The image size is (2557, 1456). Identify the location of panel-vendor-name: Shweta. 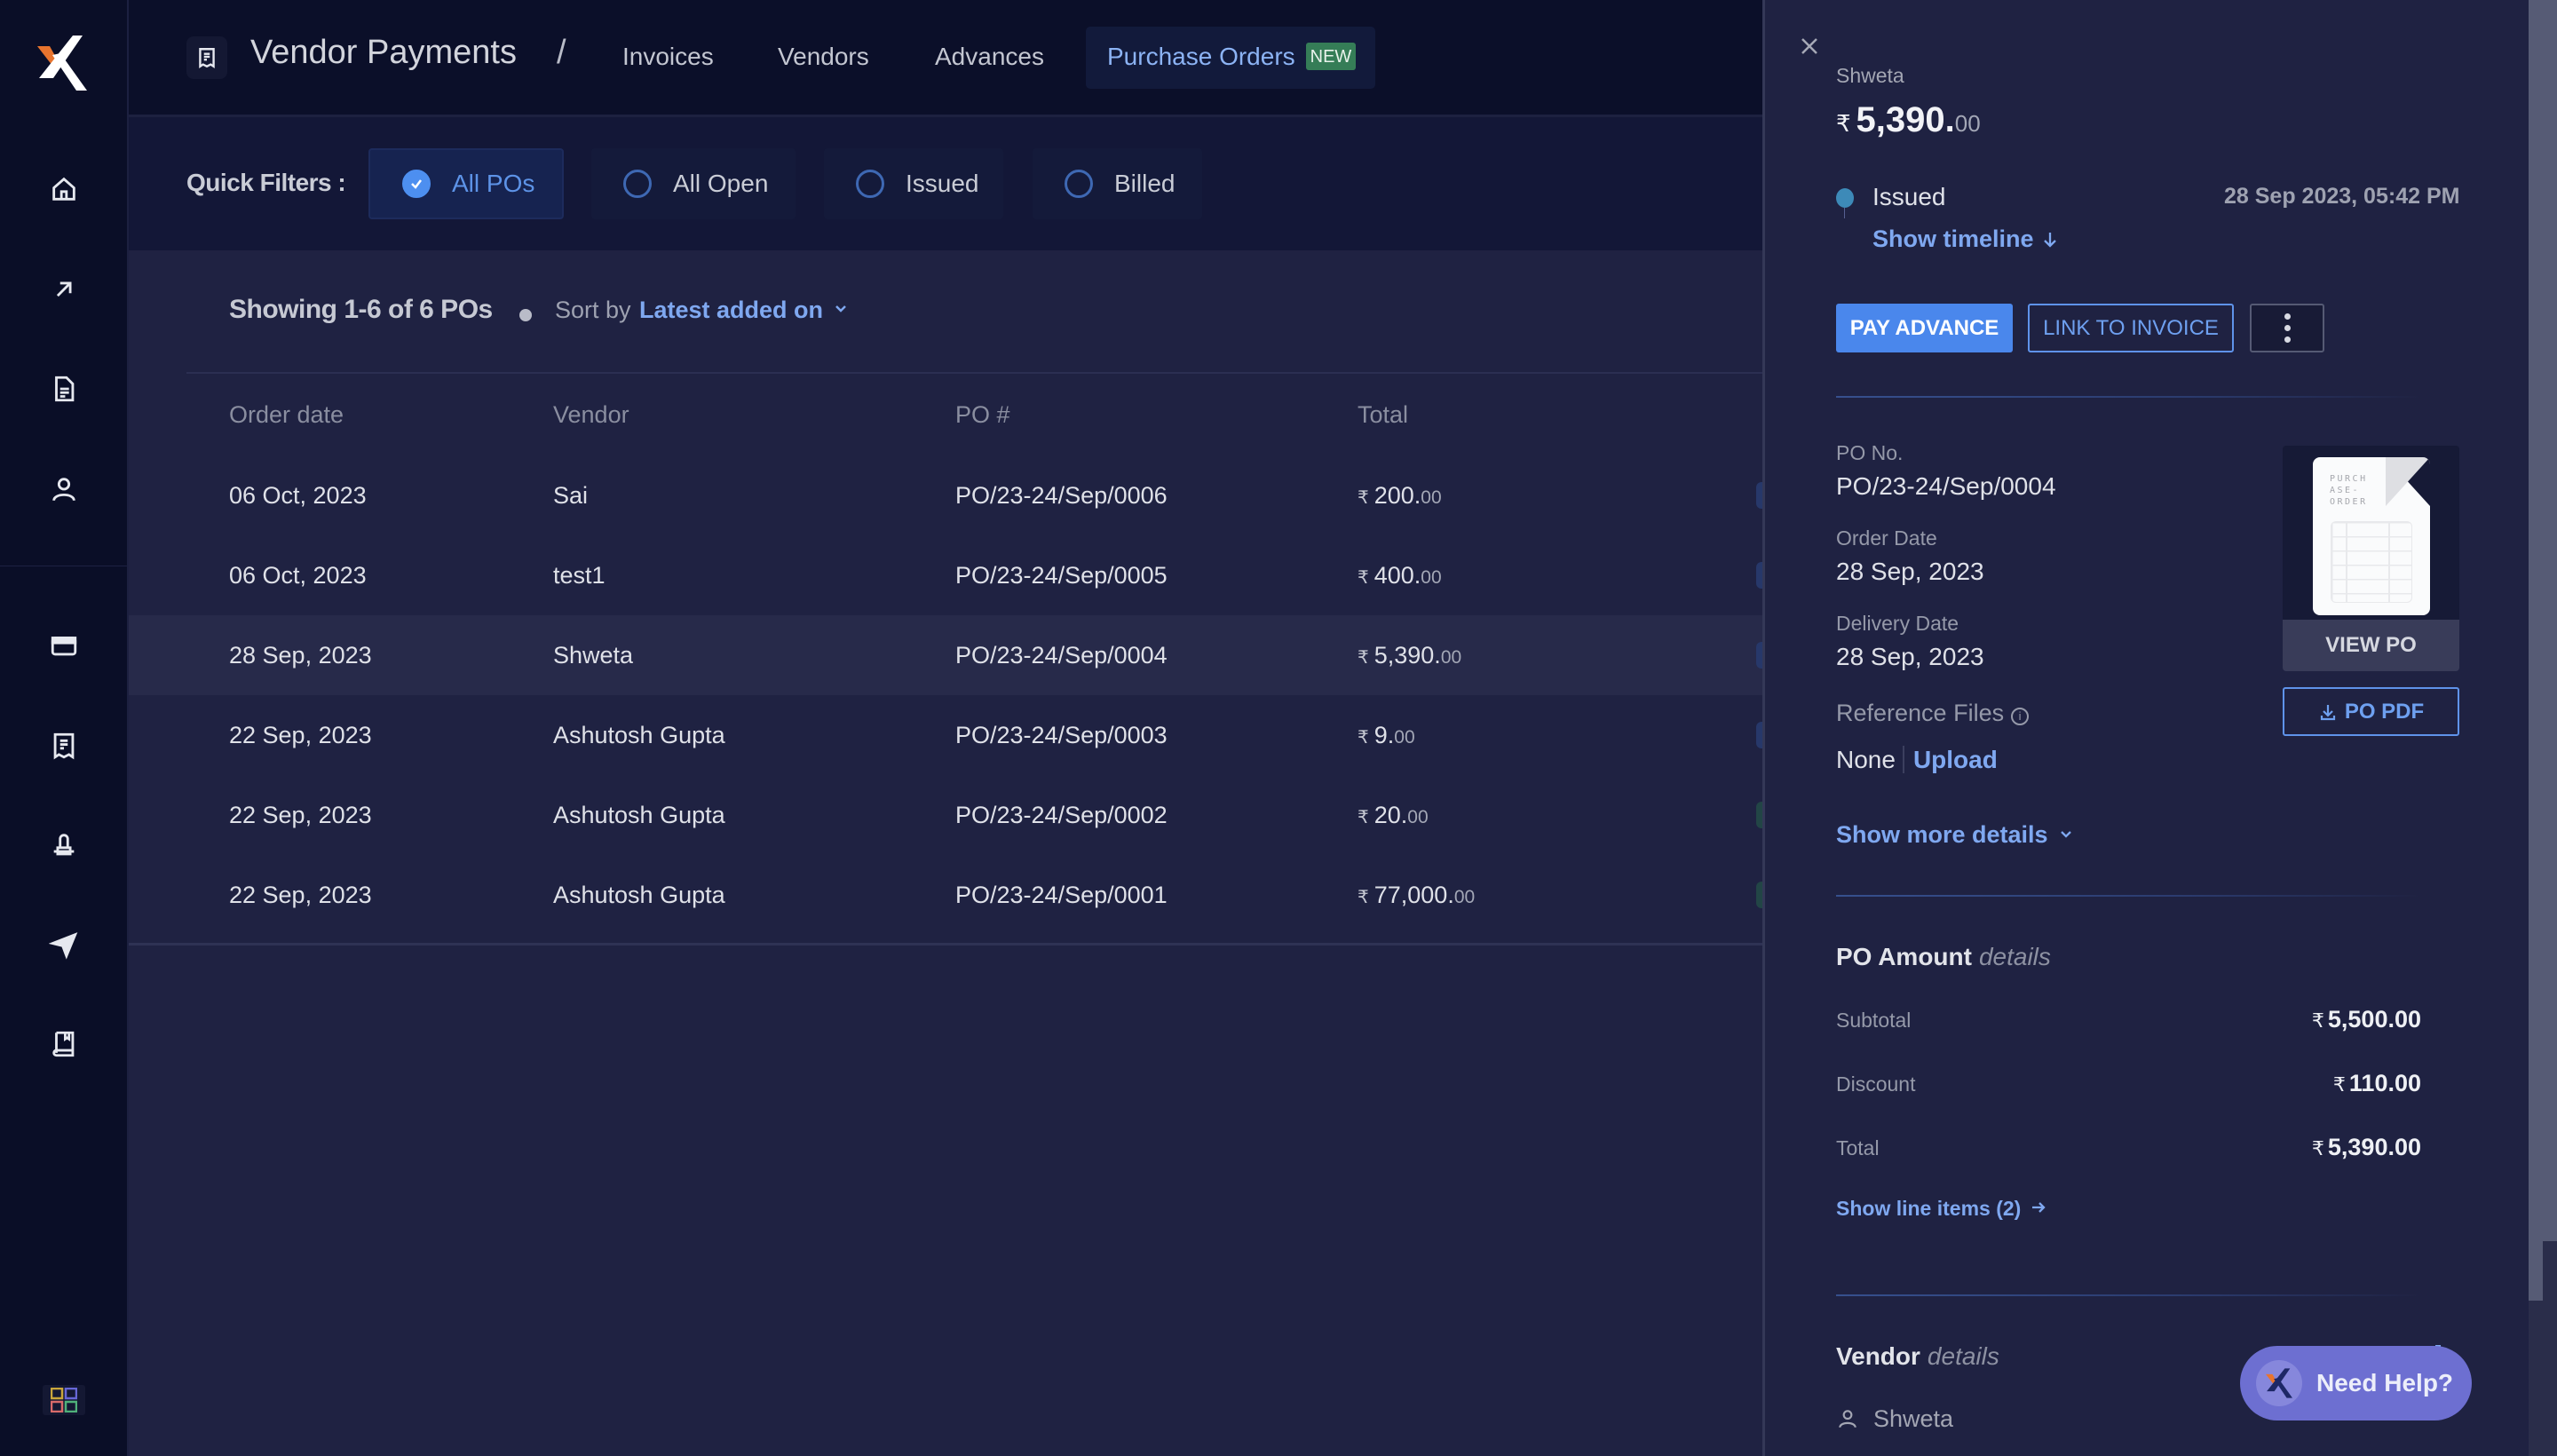
(1870, 75).